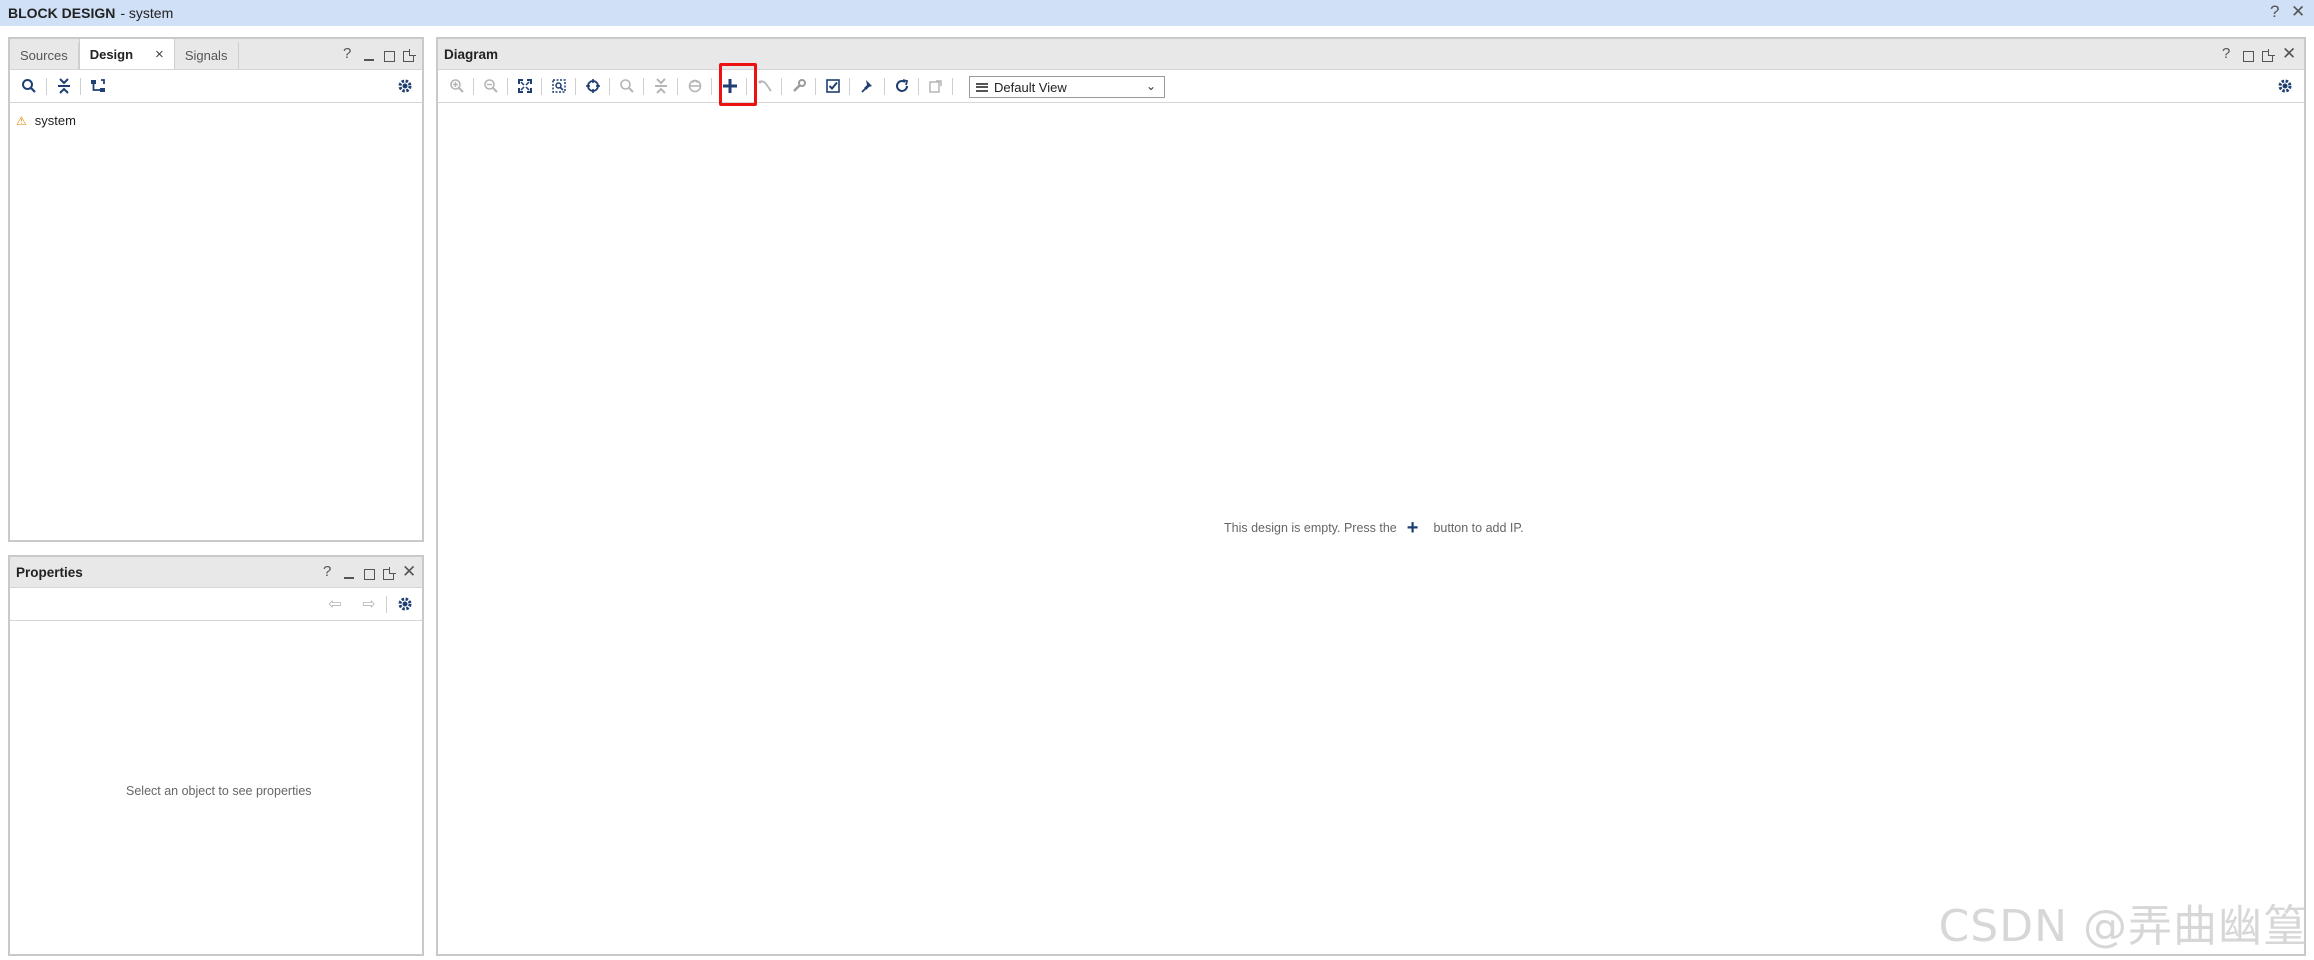  I want to click on refresh-icon, so click(902, 86).